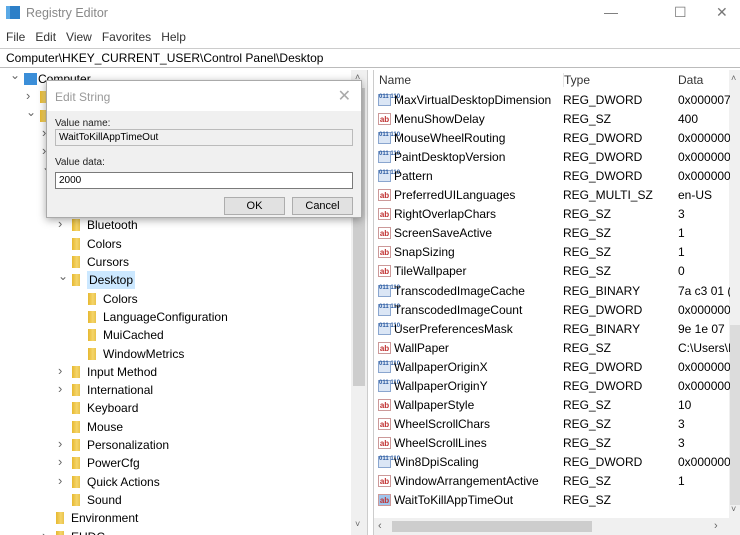 This screenshot has width=740, height=535. Describe the element at coordinates (716, 526) in the screenshot. I see `scroll-right-icon: ›` at that location.